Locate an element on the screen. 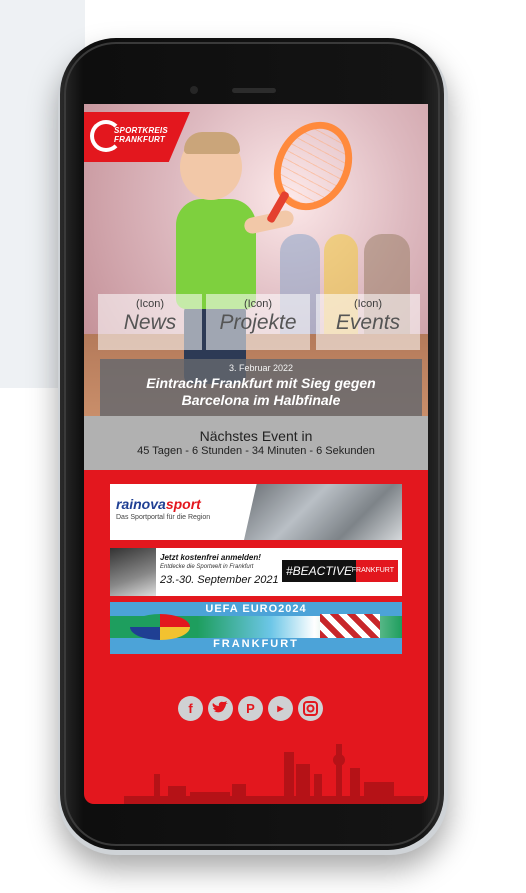 Image resolution: width=526 pixels, height=893 pixels. rainova-subtitle: Das Sportportal für die Region is located at coordinates (163, 517).